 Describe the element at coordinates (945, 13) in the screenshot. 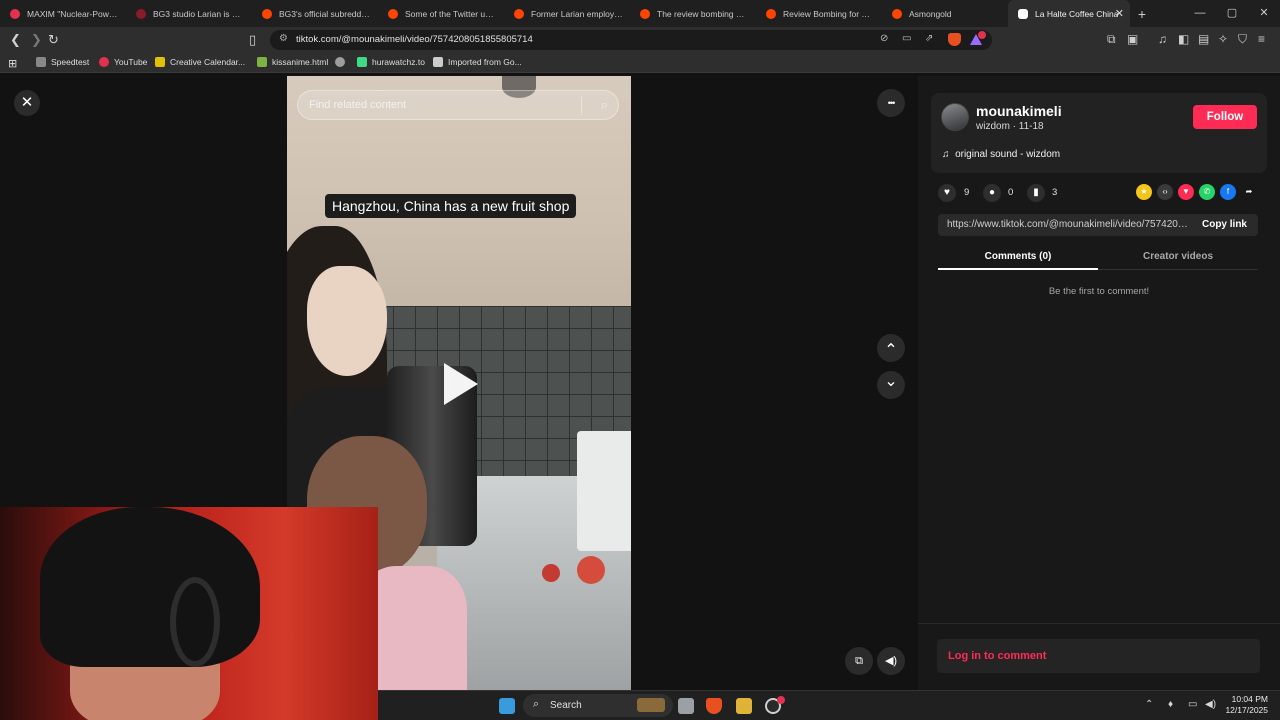

I see `browser-tab: Asmongold` at that location.